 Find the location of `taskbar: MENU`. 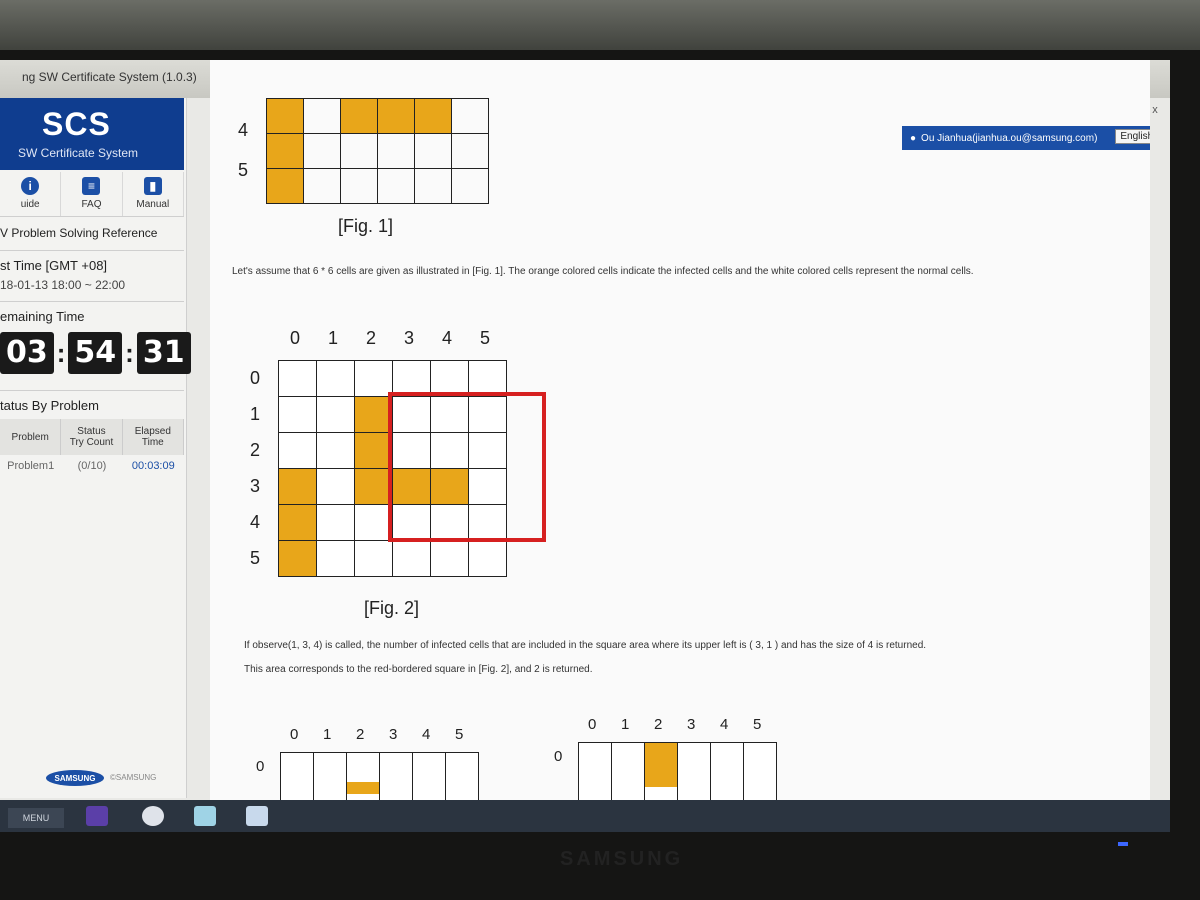

taskbar: MENU is located at coordinates (585, 816).